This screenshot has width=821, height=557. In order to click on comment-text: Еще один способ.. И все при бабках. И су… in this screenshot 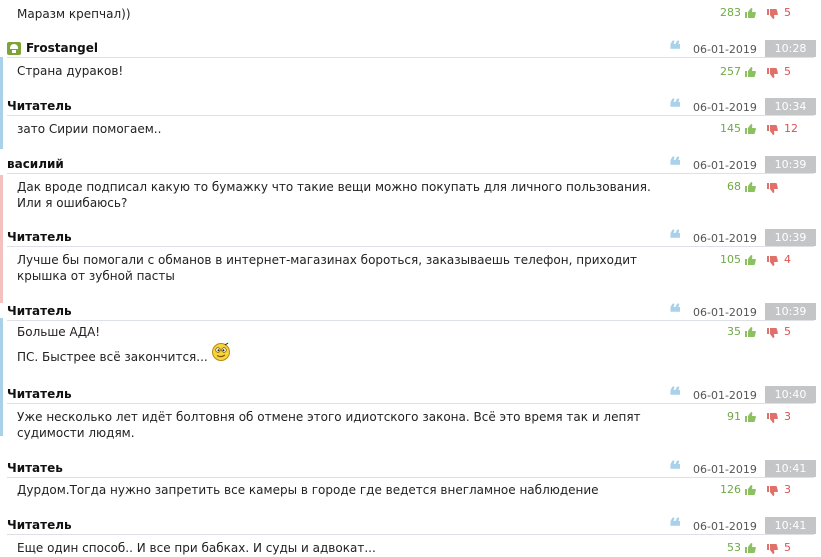, I will do `click(196, 548)`.